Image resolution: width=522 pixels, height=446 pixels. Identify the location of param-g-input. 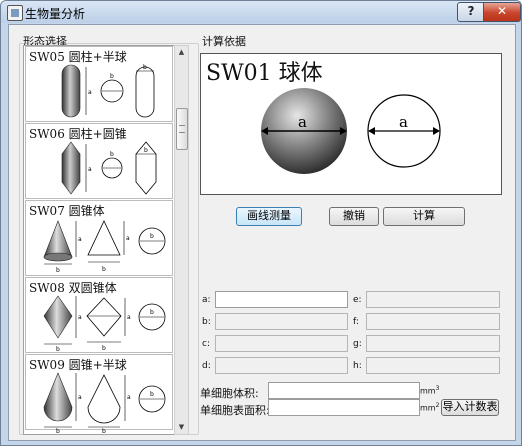
(433, 343).